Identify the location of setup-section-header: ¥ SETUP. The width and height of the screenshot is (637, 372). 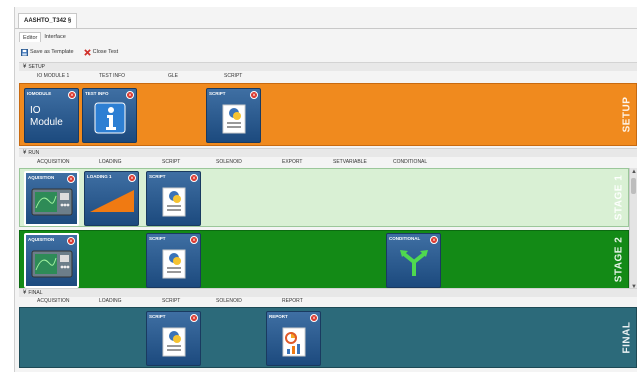
(328, 66).